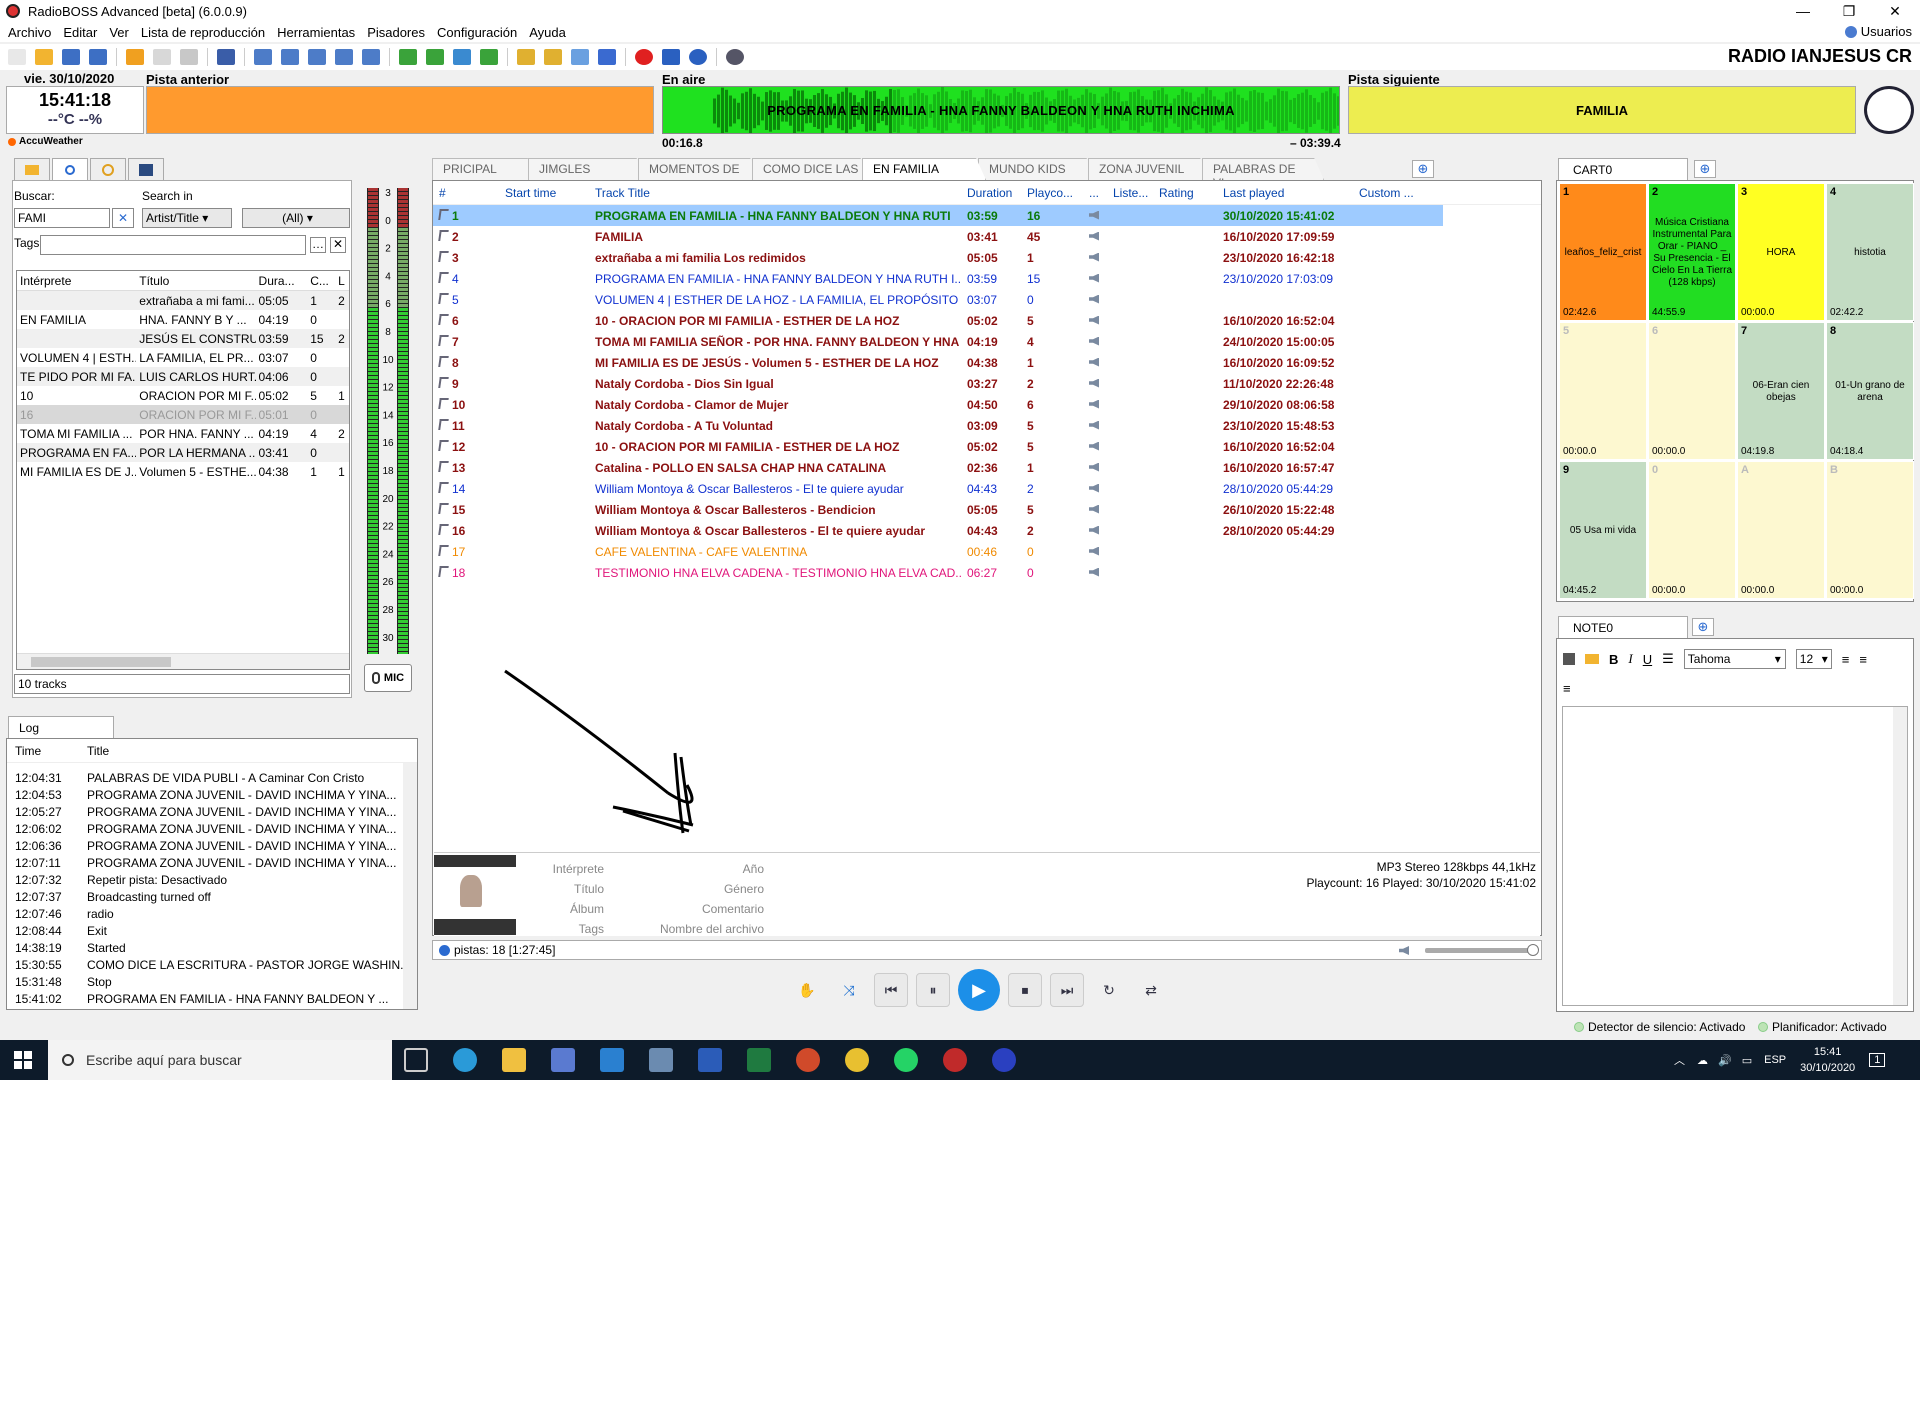 This screenshot has height=1425, width=1920. Describe the element at coordinates (1482, 950) in the screenshot. I see `volume-slider` at that location.